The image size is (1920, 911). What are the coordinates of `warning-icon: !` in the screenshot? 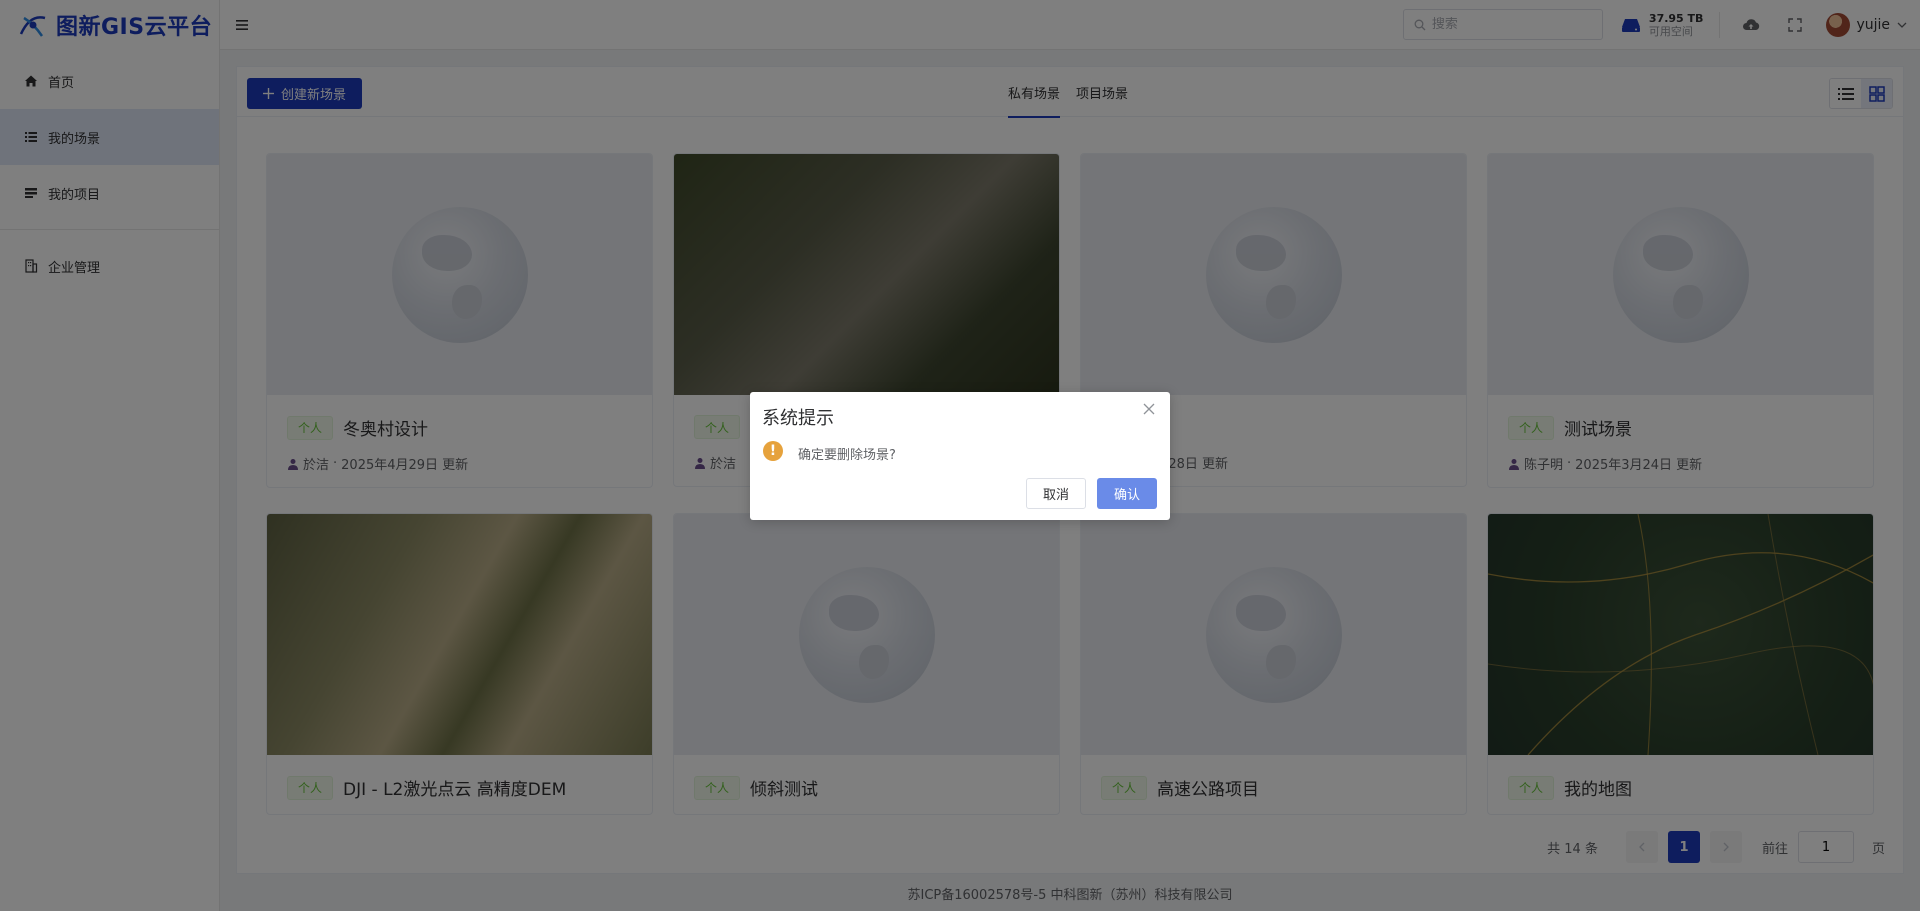 It's located at (773, 451).